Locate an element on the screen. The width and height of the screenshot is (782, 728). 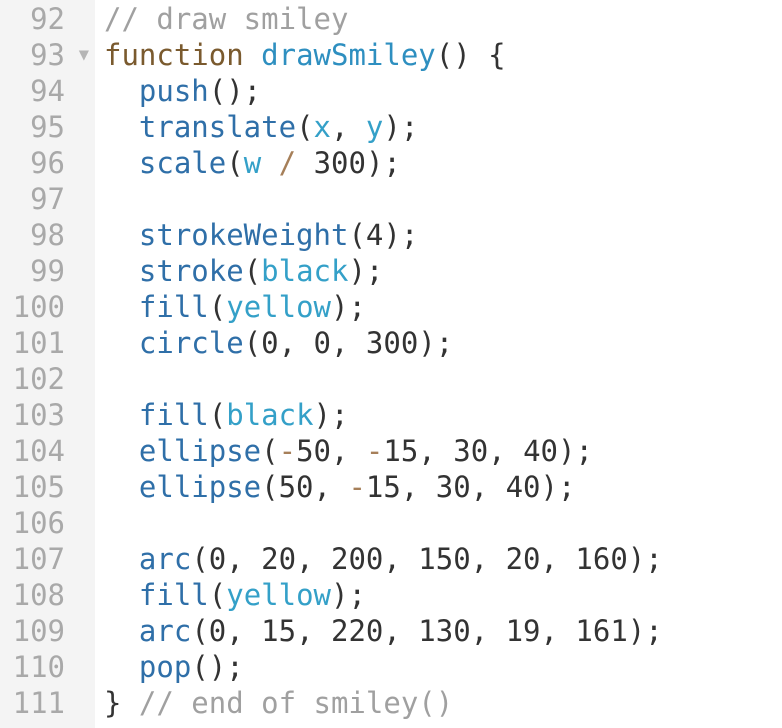
line-number: 101 is located at coordinates (47, 343).